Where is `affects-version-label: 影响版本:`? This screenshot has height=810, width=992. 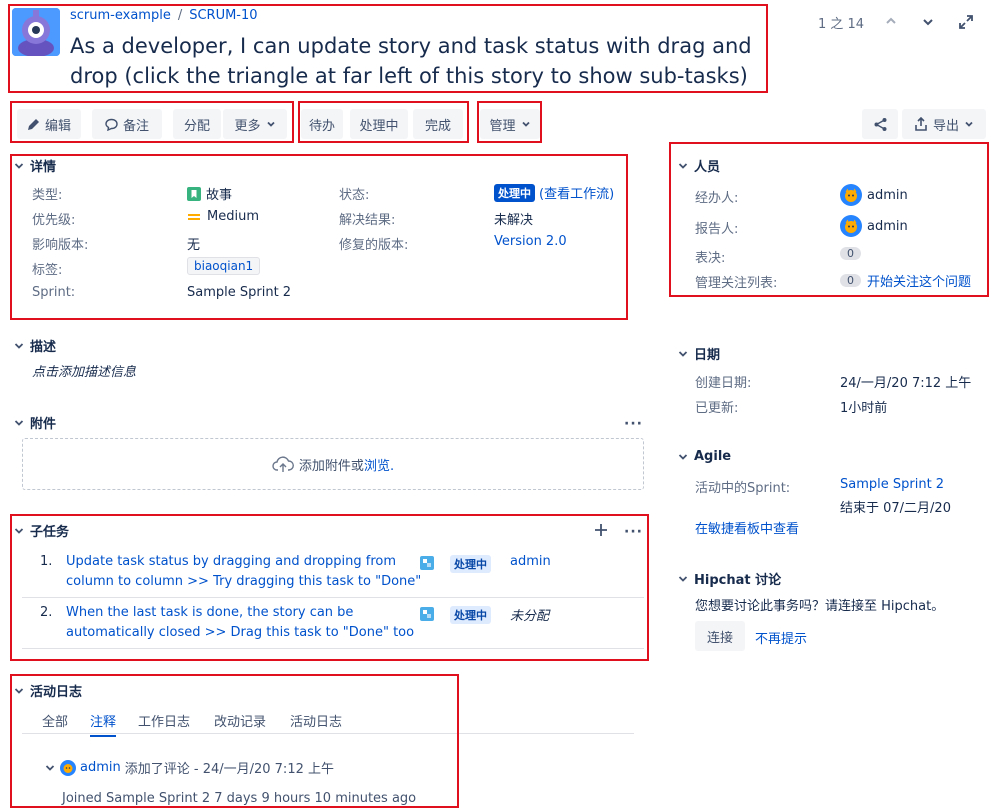 affects-version-label: 影响版本: is located at coordinates (60, 245).